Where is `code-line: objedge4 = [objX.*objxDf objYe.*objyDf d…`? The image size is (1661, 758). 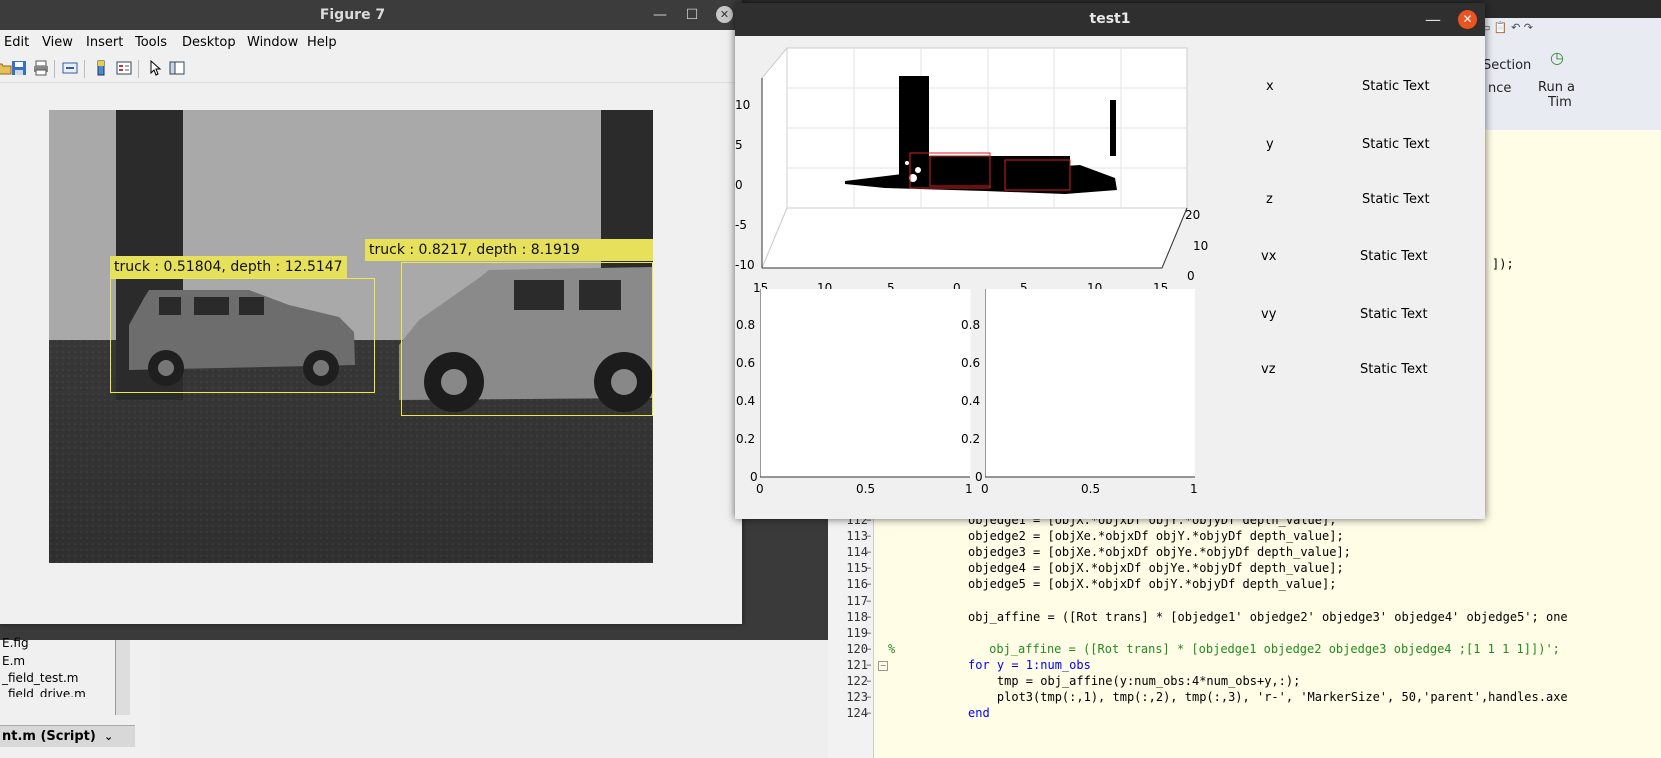 code-line: objedge4 = [objX.*objxDf objYe.*objyDf d… is located at coordinates (1156, 568).